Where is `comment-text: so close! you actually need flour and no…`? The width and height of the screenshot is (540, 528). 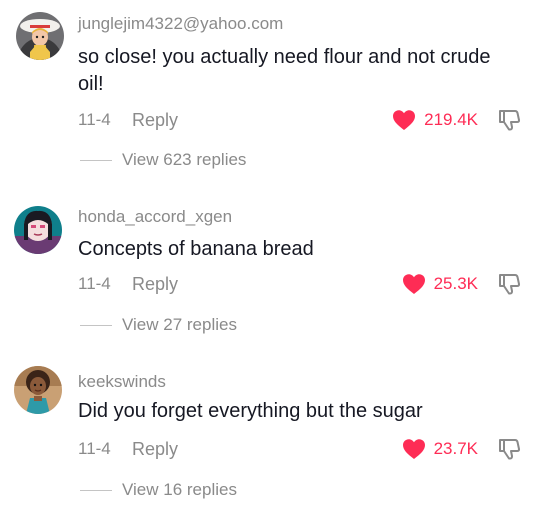
comment-text: so close! you actually need flour and no… is located at coordinates (284, 70).